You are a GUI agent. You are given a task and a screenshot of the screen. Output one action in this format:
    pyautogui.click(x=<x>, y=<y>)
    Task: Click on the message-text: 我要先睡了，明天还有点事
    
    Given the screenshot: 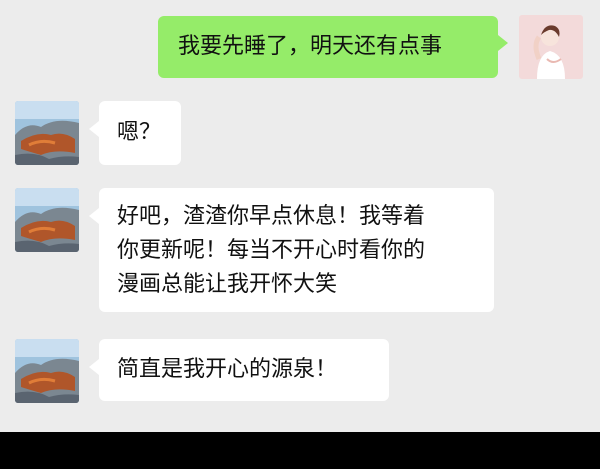 What is the action you would take?
    pyautogui.click(x=310, y=46)
    